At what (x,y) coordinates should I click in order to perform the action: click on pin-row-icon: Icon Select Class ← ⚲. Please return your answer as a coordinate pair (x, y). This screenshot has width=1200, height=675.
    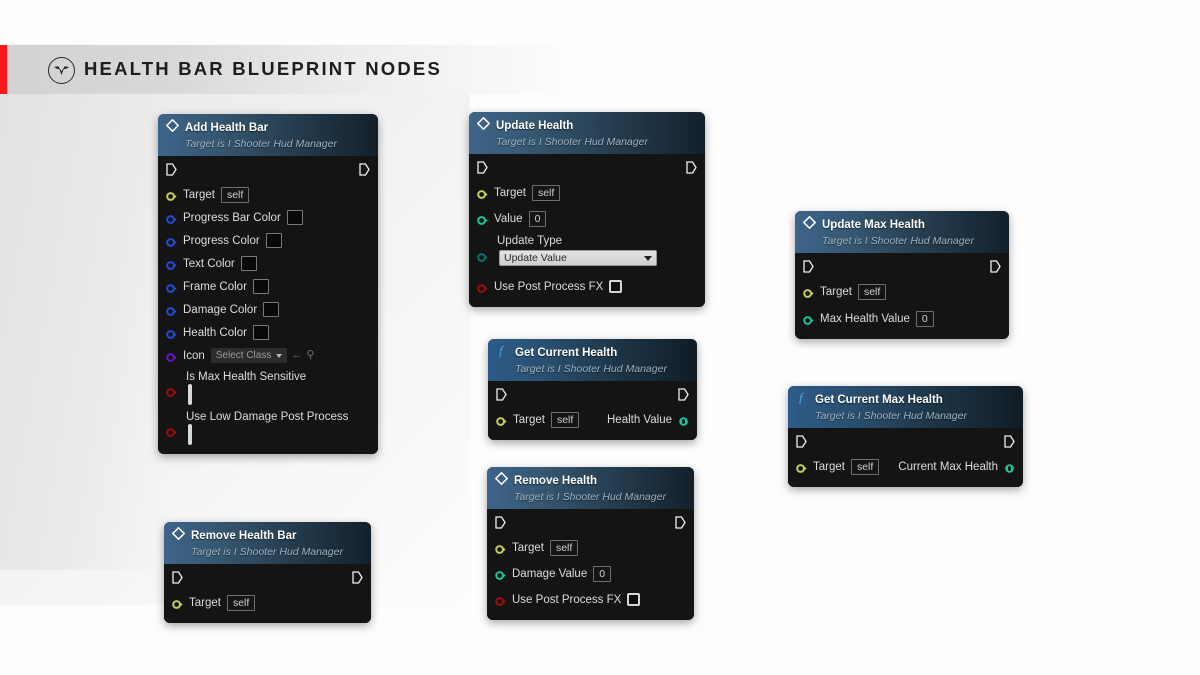
    Looking at the image, I should click on (268, 355).